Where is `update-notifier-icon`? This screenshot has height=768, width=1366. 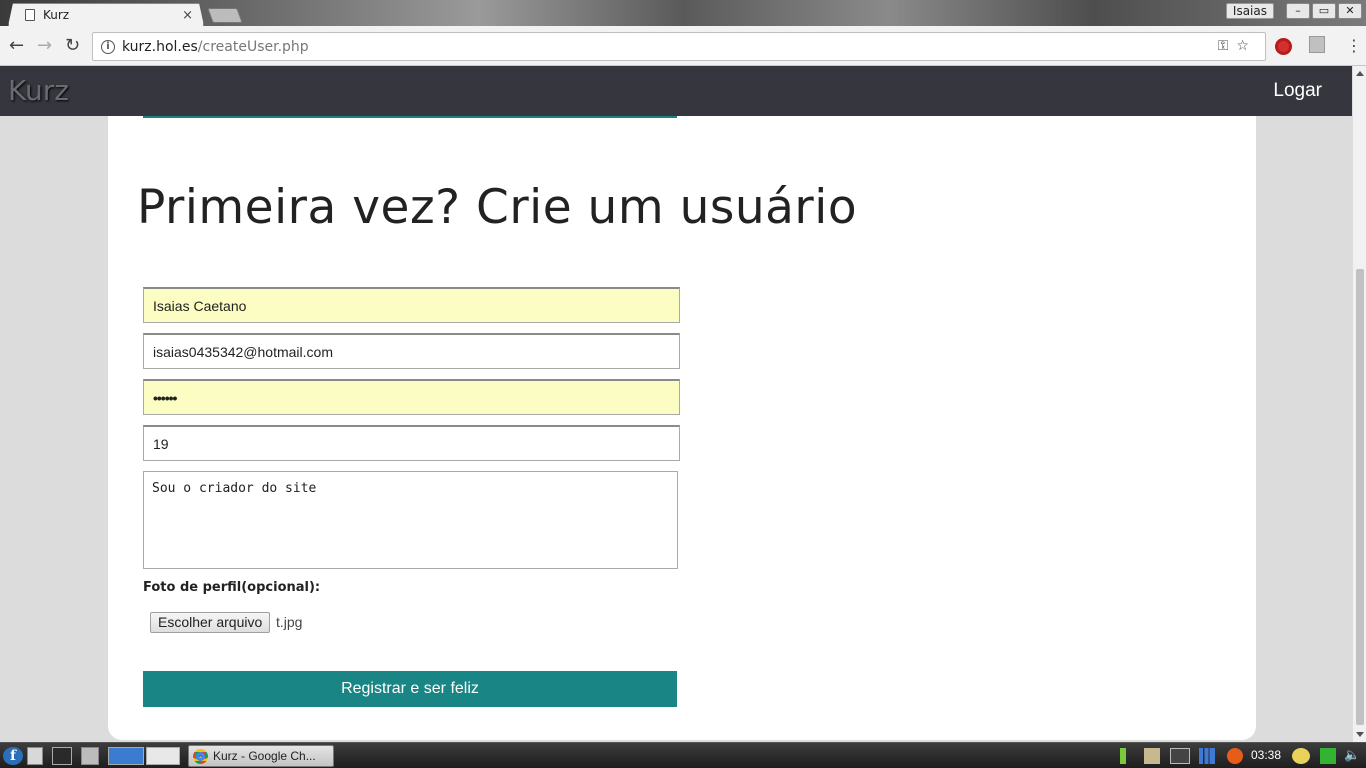 update-notifier-icon is located at coordinates (1235, 756).